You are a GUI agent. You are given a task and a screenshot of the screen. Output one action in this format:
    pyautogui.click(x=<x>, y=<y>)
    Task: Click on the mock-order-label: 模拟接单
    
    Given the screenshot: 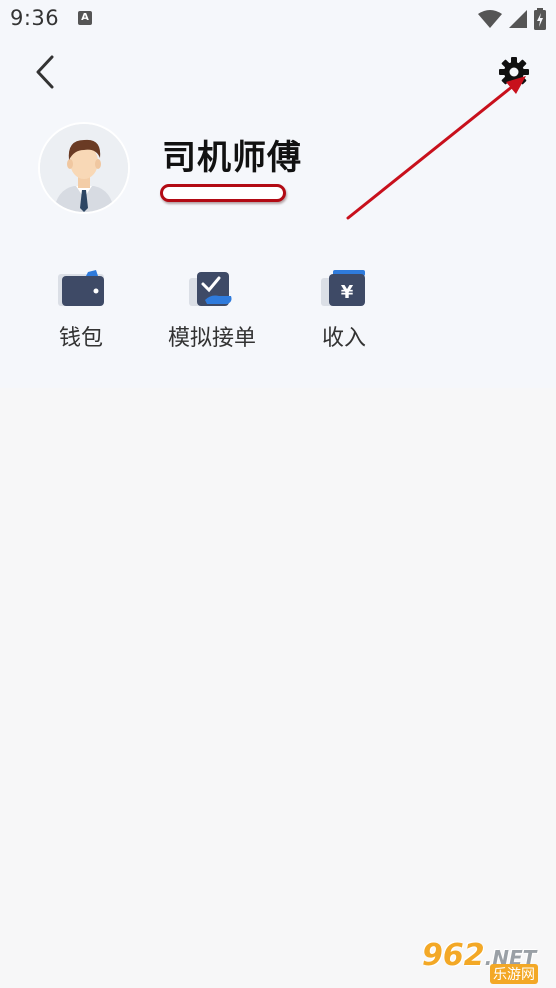 What is the action you would take?
    pyautogui.click(x=211, y=338)
    